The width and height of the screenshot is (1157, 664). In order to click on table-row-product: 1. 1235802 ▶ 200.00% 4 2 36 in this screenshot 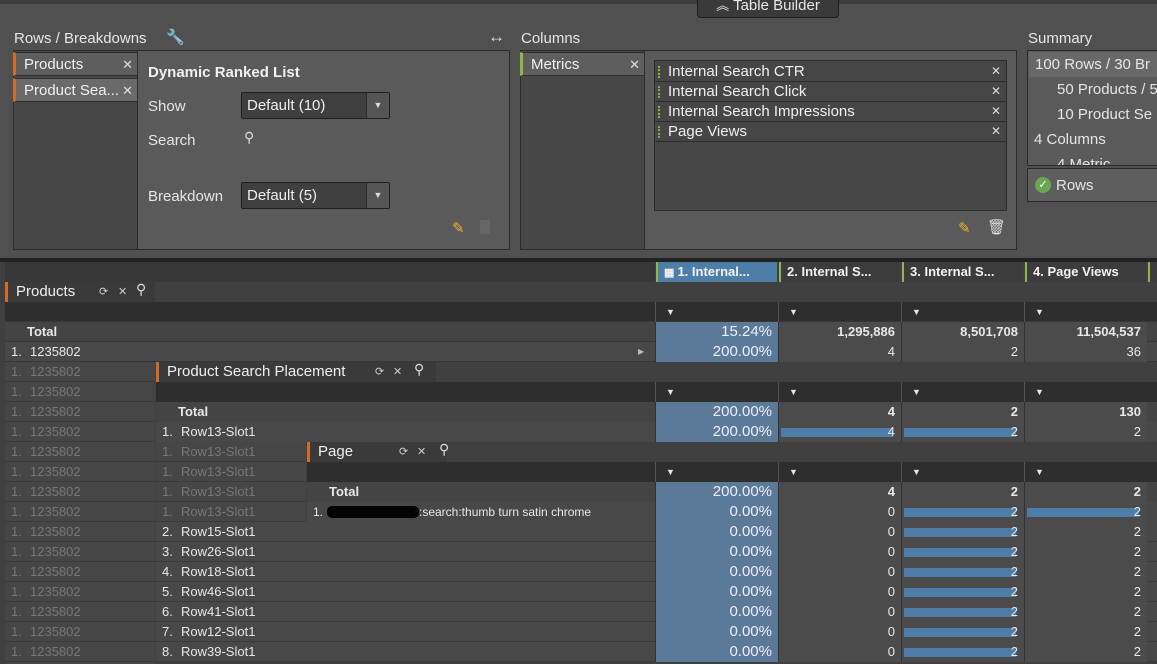, I will do `click(581, 352)`.